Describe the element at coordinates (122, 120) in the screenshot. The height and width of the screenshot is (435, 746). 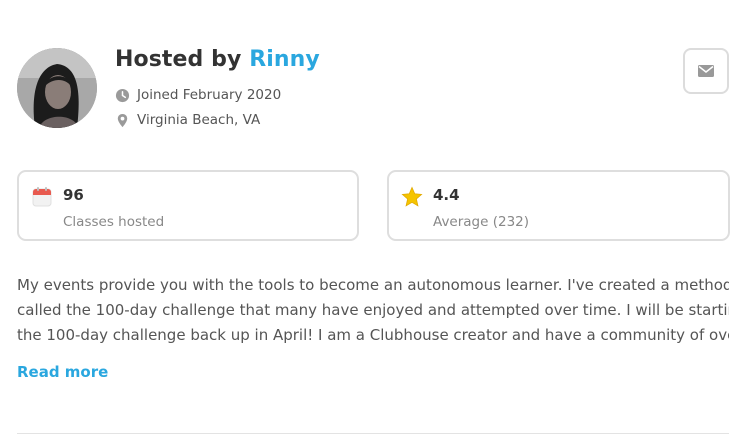
I see `map-pin-icon` at that location.